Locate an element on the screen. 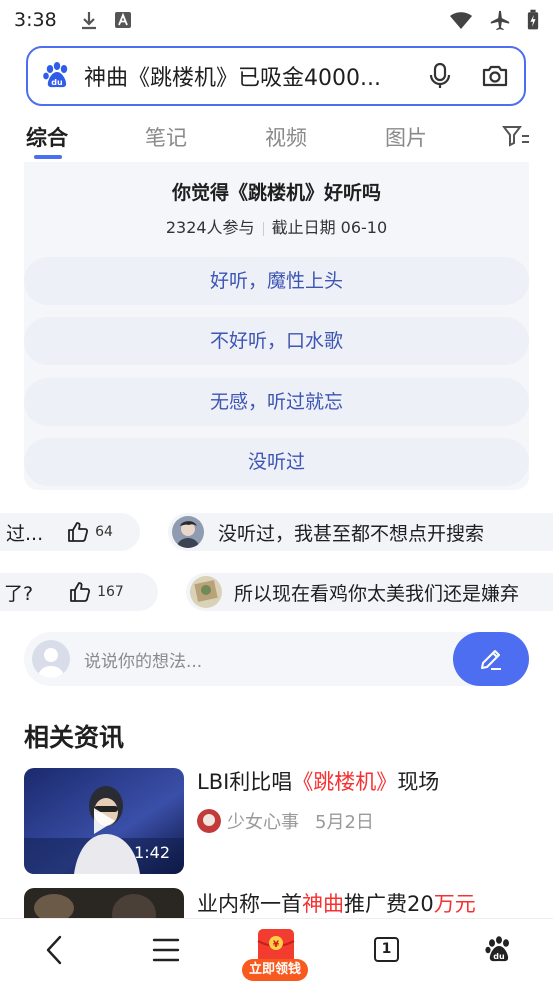 This screenshot has width=553, height=983. danmaku-like: 167 is located at coordinates (96, 592).